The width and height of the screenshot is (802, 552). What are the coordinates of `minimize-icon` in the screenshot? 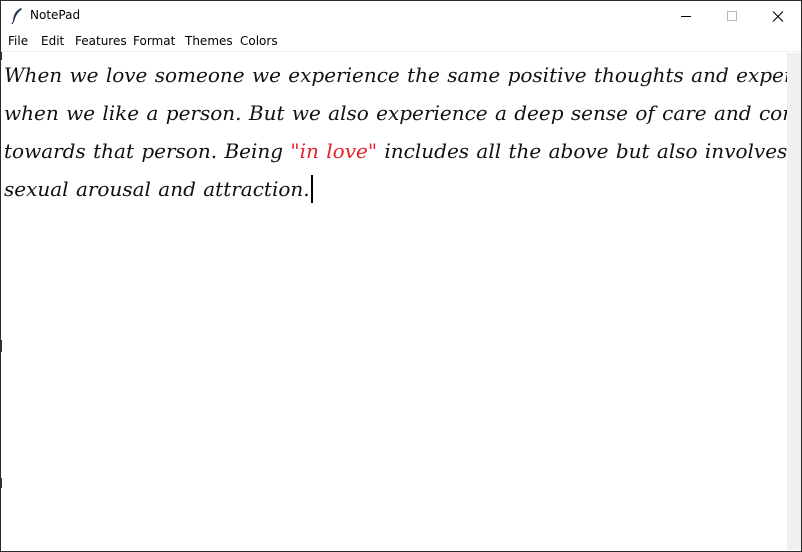 It's located at (686, 16).